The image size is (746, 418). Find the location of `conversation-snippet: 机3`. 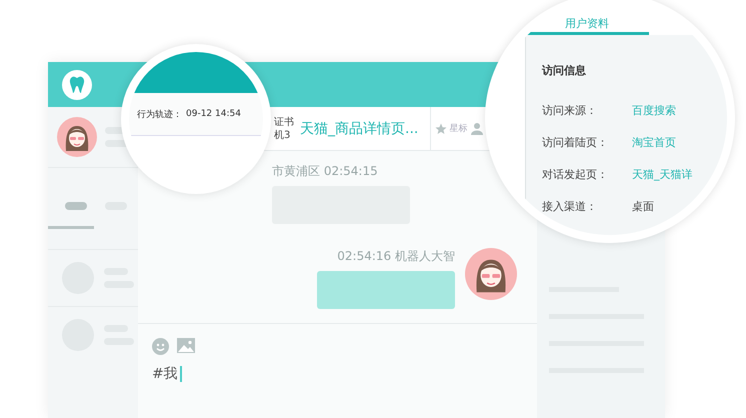

conversation-snippet: 机3 is located at coordinates (283, 135).